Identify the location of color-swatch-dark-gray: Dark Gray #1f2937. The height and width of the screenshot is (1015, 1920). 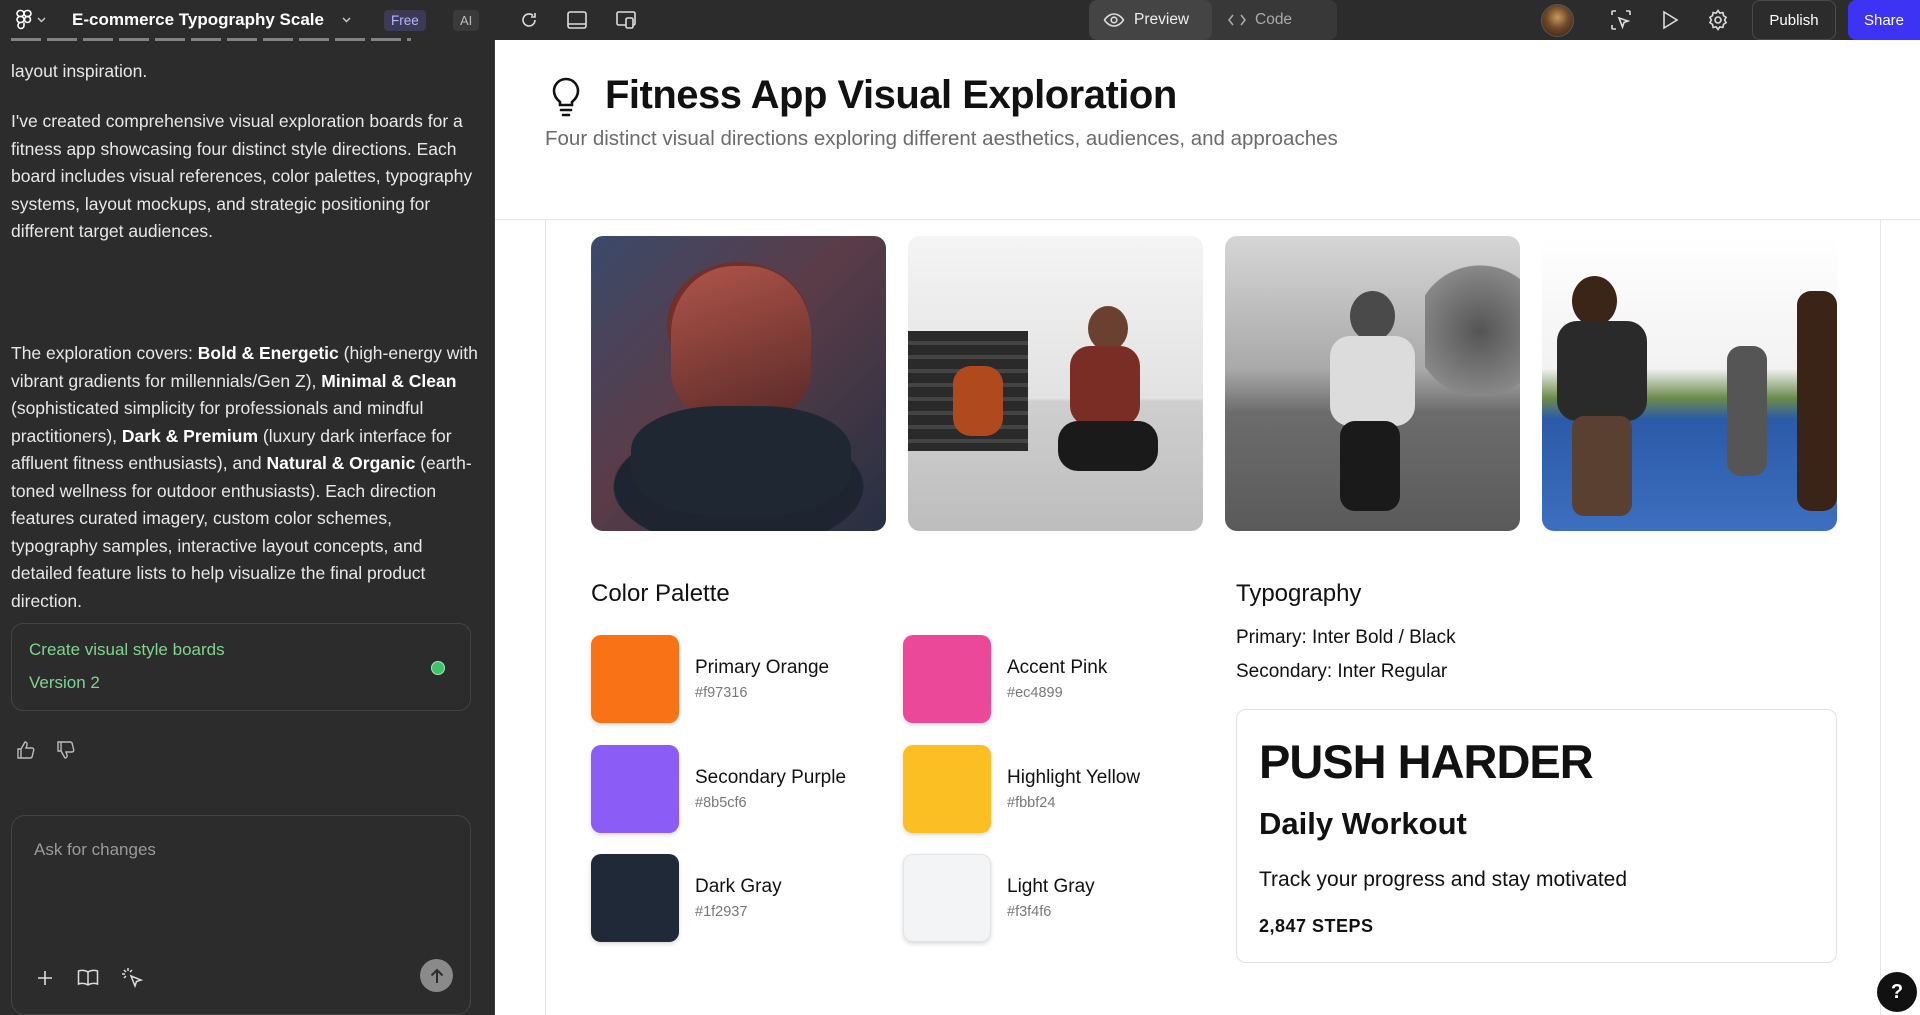
(686, 898).